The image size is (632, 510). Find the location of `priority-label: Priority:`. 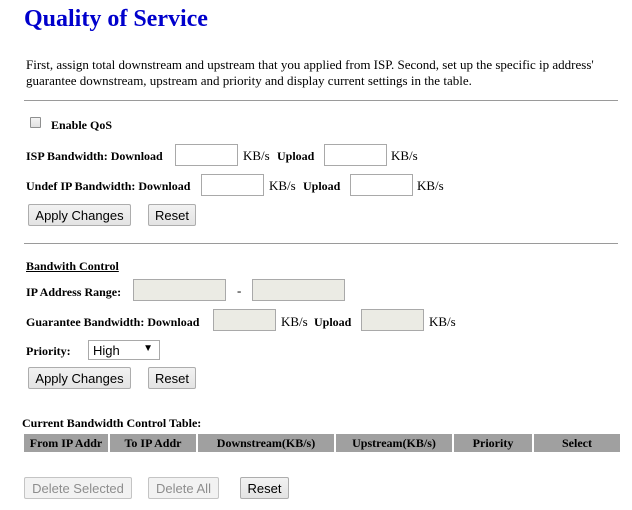

priority-label: Priority: is located at coordinates (48, 351).